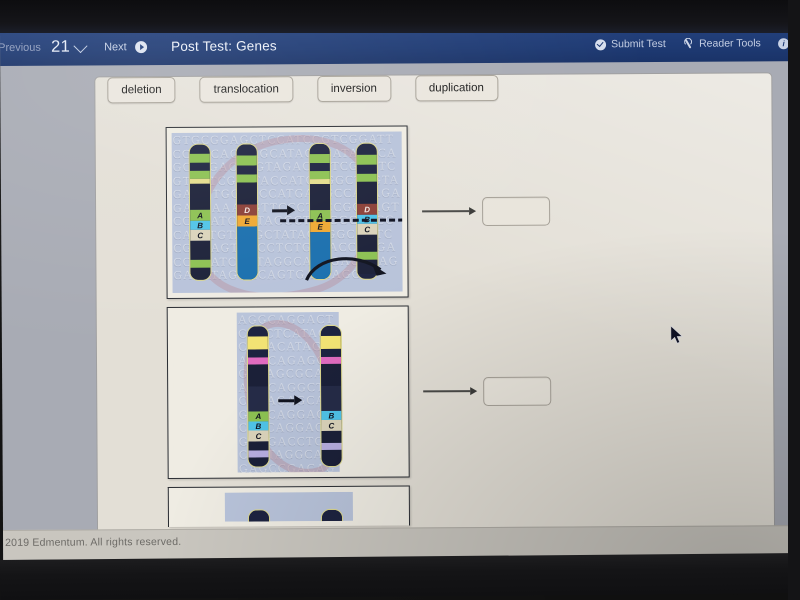  What do you see at coordinates (80, 45) in the screenshot?
I see `chevron-down-icon` at bounding box center [80, 45].